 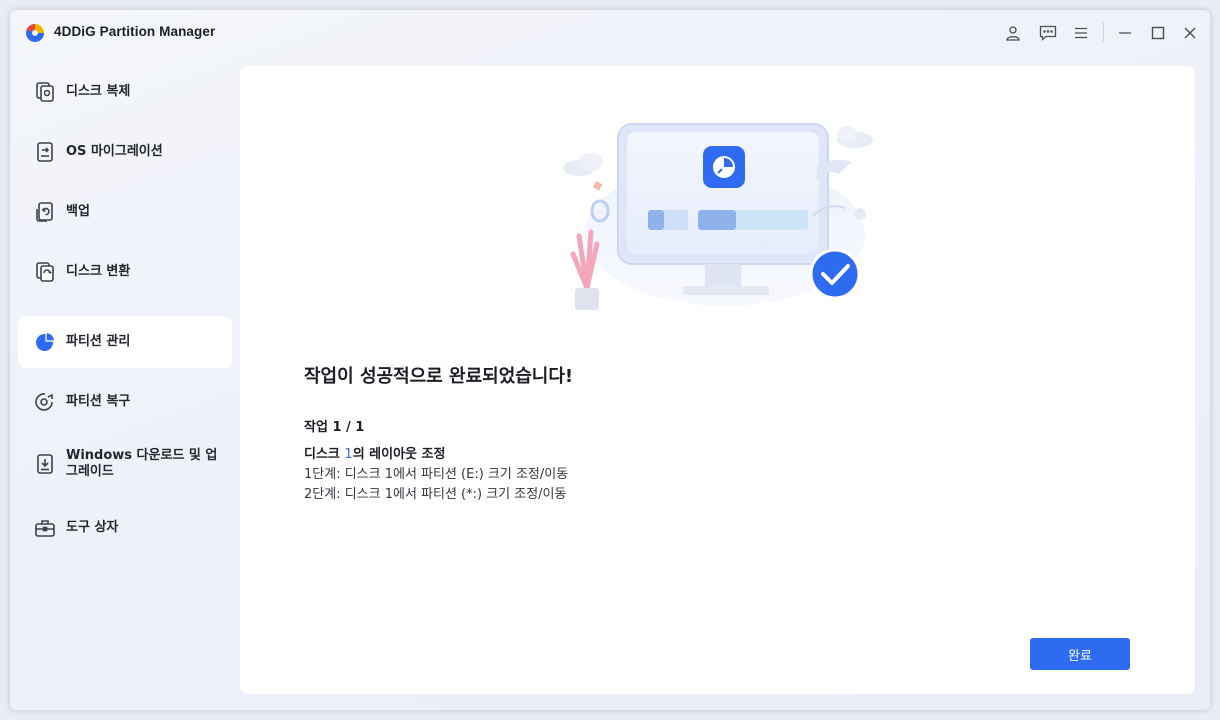 I want to click on backup-icon, so click(x=44, y=212).